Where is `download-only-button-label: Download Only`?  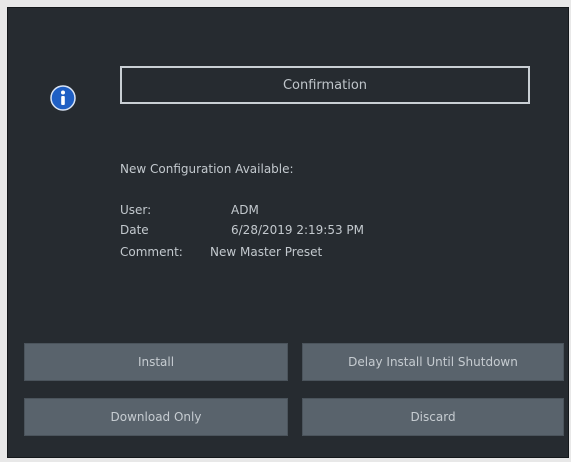 download-only-button-label: Download Only is located at coordinates (156, 417).